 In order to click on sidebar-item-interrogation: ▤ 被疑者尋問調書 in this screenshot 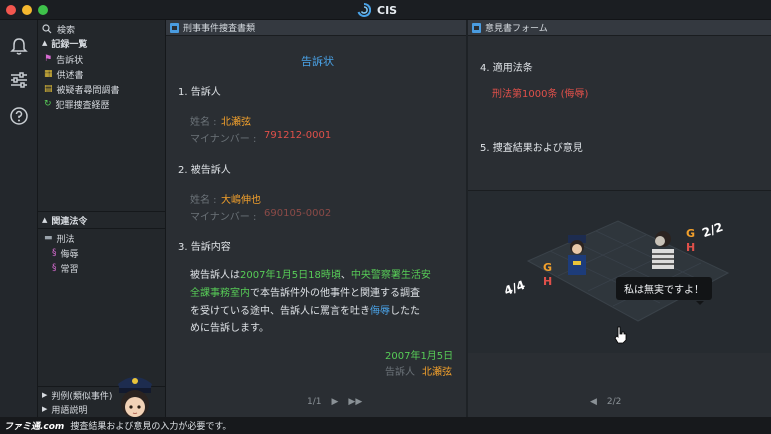, I will do `click(102, 89)`.